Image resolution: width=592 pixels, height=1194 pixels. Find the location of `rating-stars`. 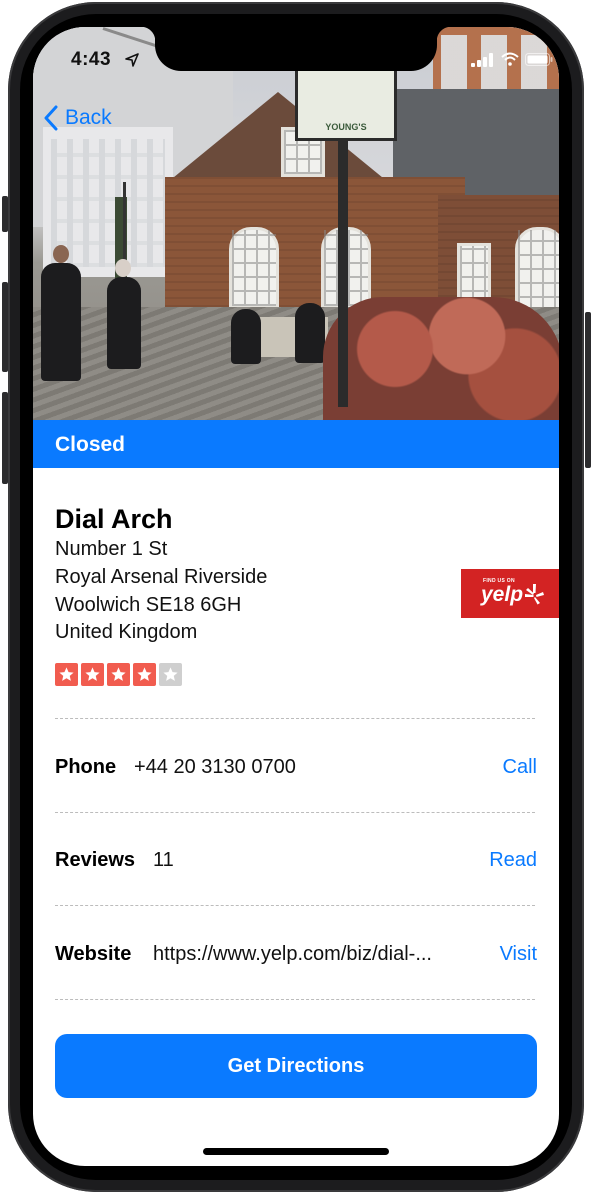

rating-stars is located at coordinates (118, 674).